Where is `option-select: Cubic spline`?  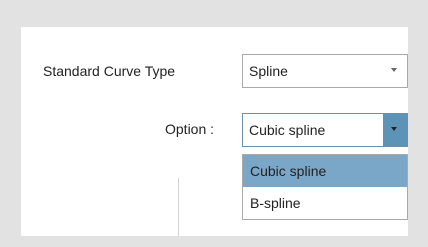
option-select: Cubic spline is located at coordinates (325, 130).